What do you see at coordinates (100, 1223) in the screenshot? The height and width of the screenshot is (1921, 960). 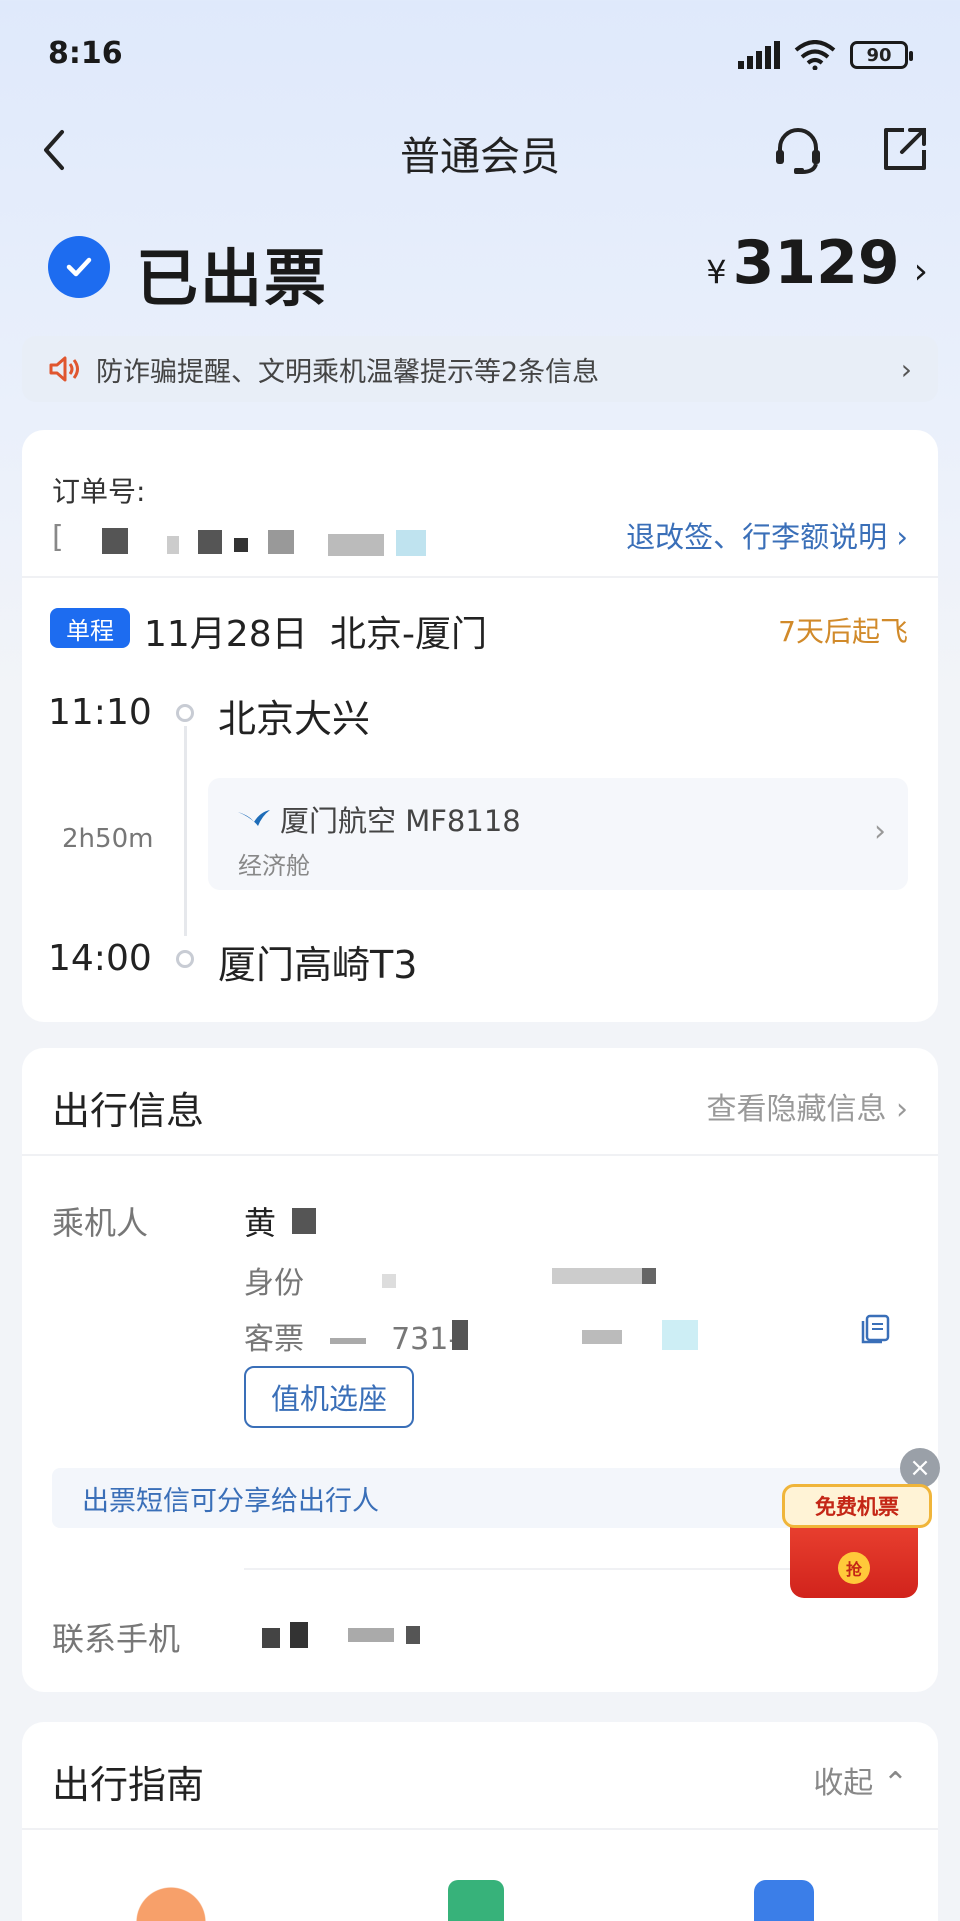 I see `passenger-label: 乘机人` at bounding box center [100, 1223].